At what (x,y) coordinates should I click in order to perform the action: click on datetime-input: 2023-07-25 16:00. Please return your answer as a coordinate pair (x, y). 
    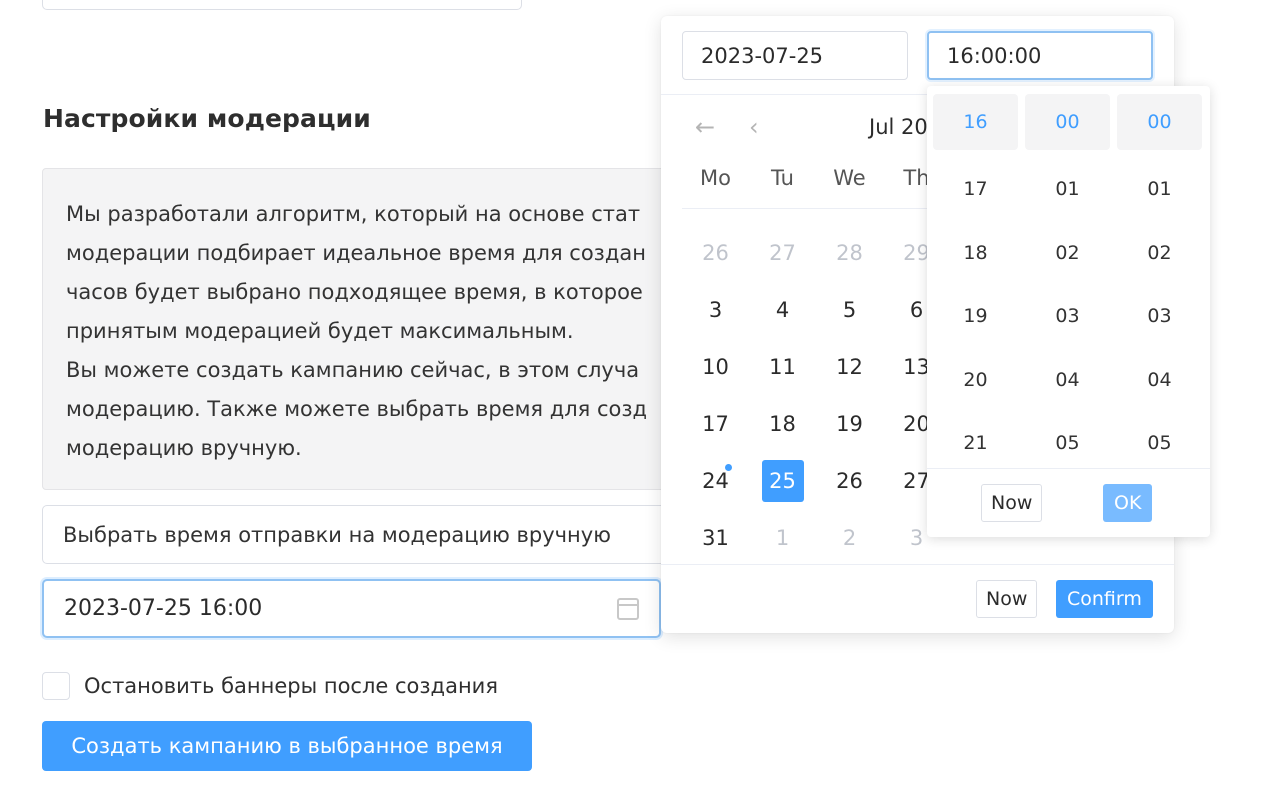
    Looking at the image, I should click on (351, 608).